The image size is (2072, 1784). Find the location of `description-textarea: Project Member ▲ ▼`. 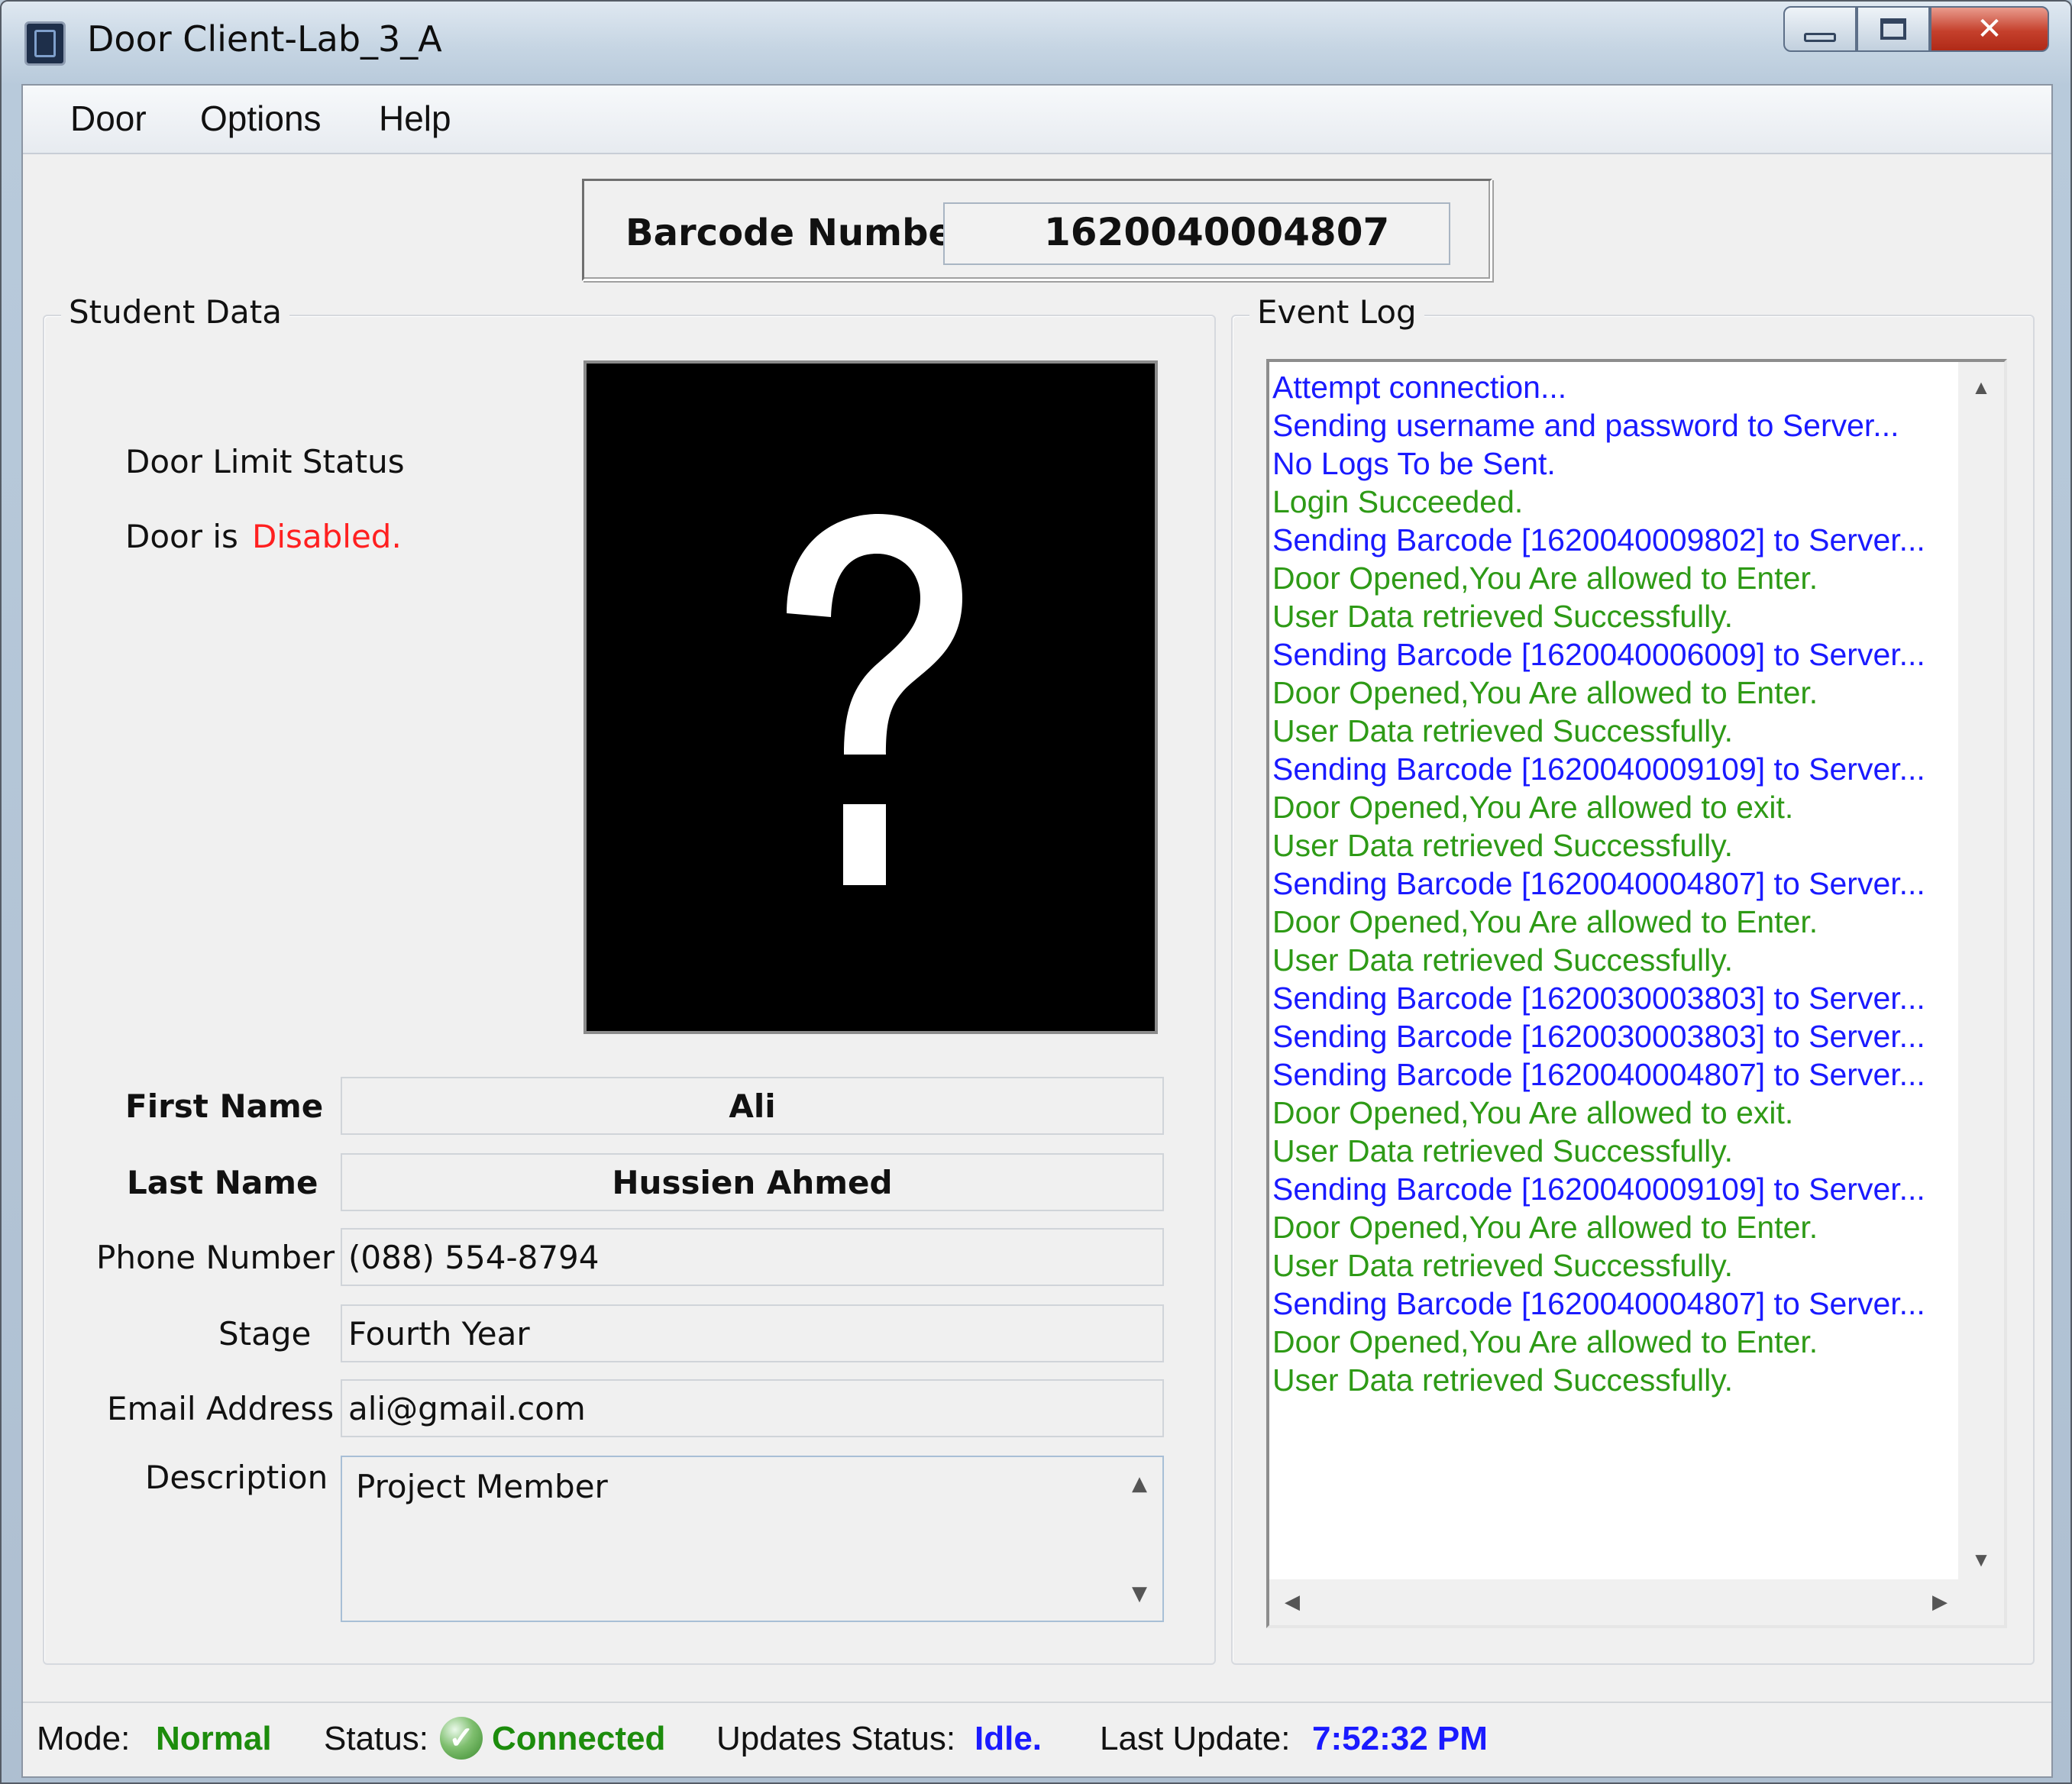

description-textarea: Project Member ▲ ▼ is located at coordinates (752, 1539).